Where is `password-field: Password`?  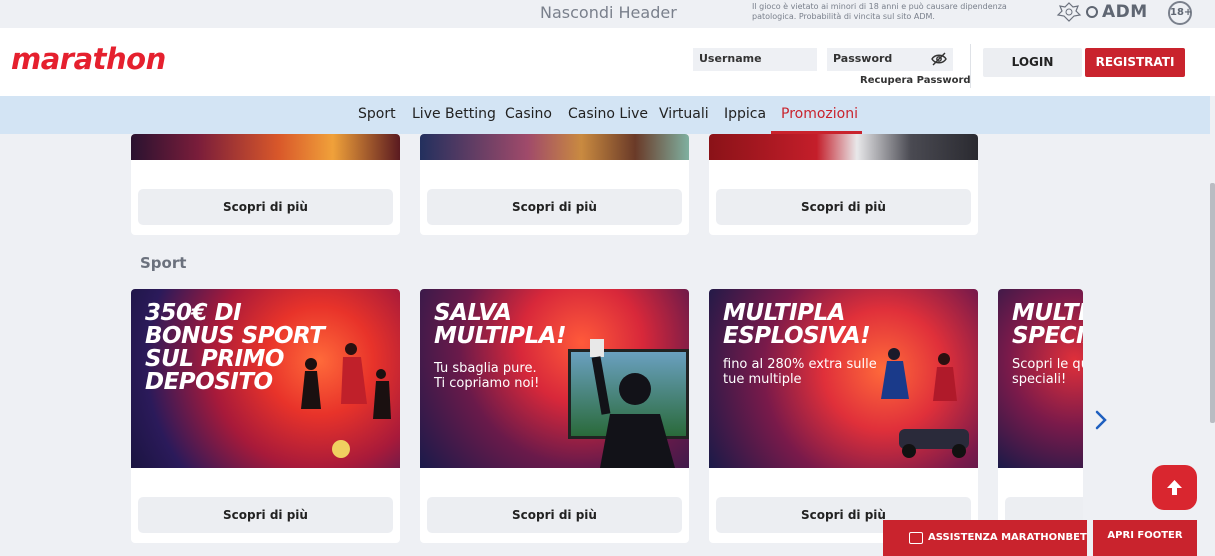
password-field: Password is located at coordinates (890, 59).